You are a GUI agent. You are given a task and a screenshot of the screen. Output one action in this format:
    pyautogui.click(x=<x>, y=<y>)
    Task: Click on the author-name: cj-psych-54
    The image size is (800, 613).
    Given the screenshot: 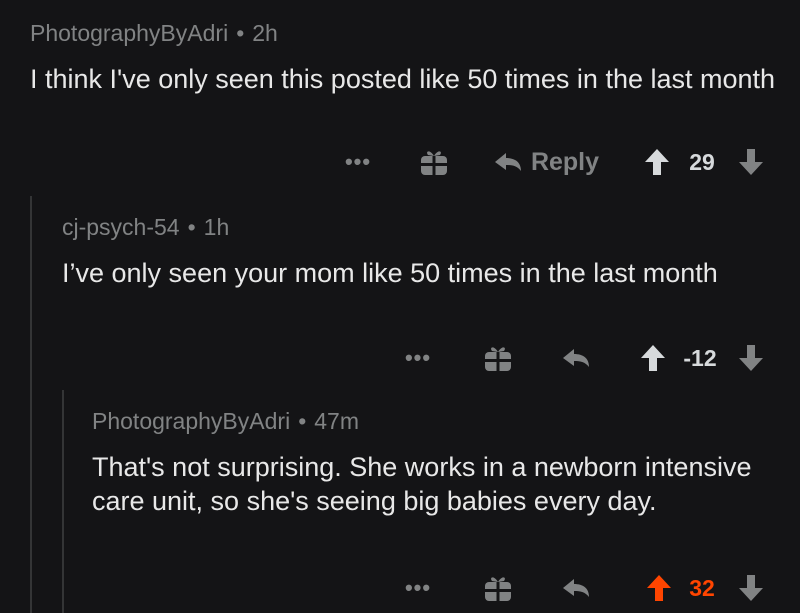 What is the action you would take?
    pyautogui.click(x=121, y=227)
    